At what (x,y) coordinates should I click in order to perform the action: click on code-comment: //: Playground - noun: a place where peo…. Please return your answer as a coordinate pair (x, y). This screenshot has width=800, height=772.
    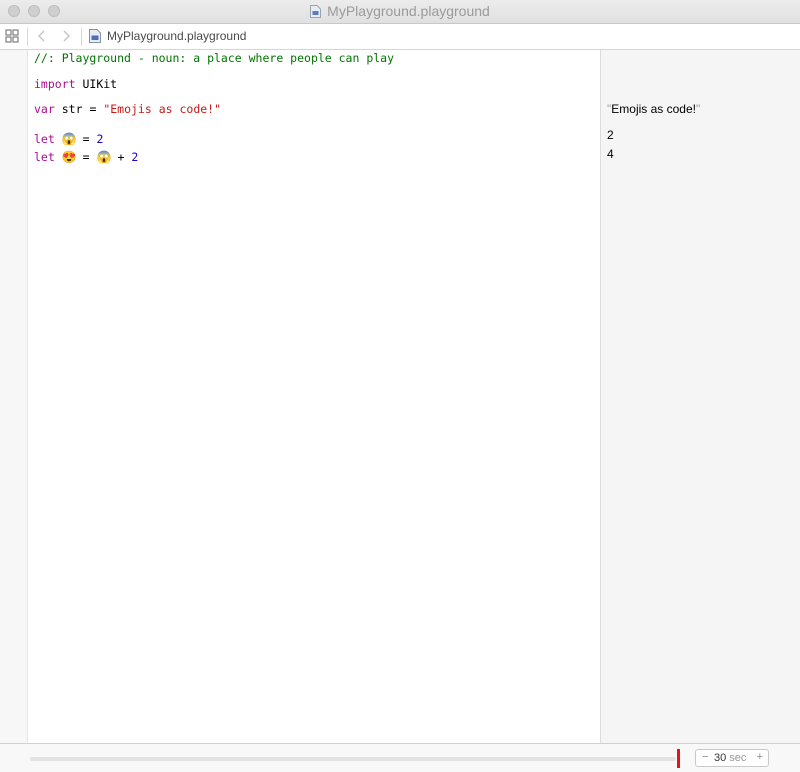
    Looking at the image, I should click on (214, 58).